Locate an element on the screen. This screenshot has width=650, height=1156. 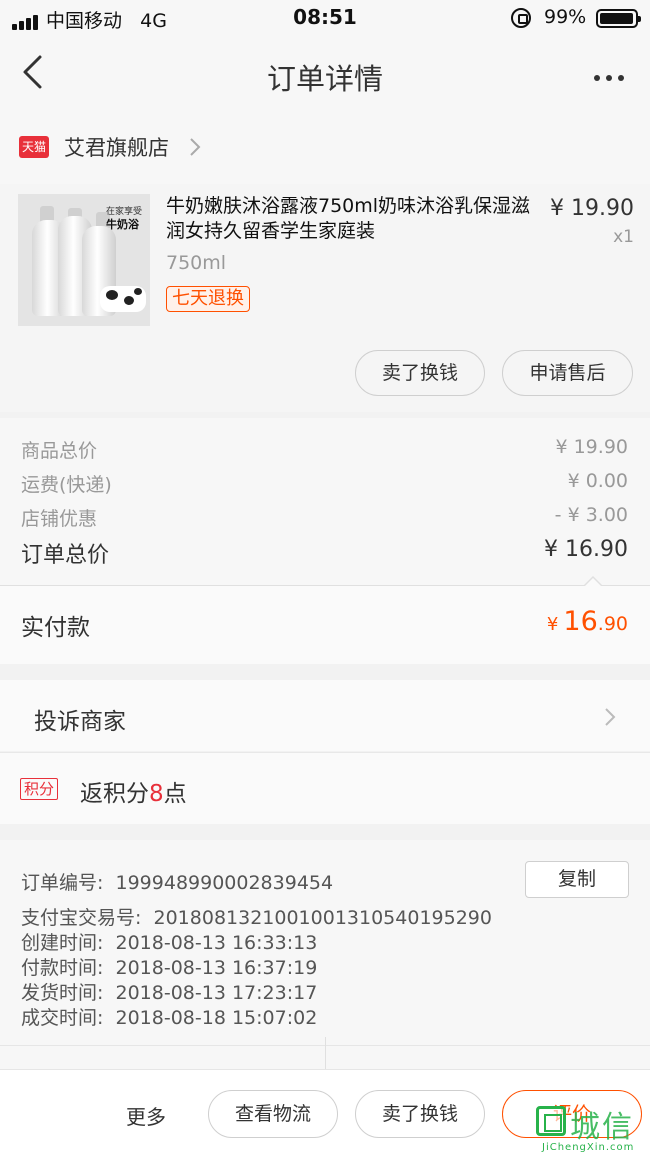
shop-row: 天猫 艾君旗舰店 is located at coordinates (325, 147).